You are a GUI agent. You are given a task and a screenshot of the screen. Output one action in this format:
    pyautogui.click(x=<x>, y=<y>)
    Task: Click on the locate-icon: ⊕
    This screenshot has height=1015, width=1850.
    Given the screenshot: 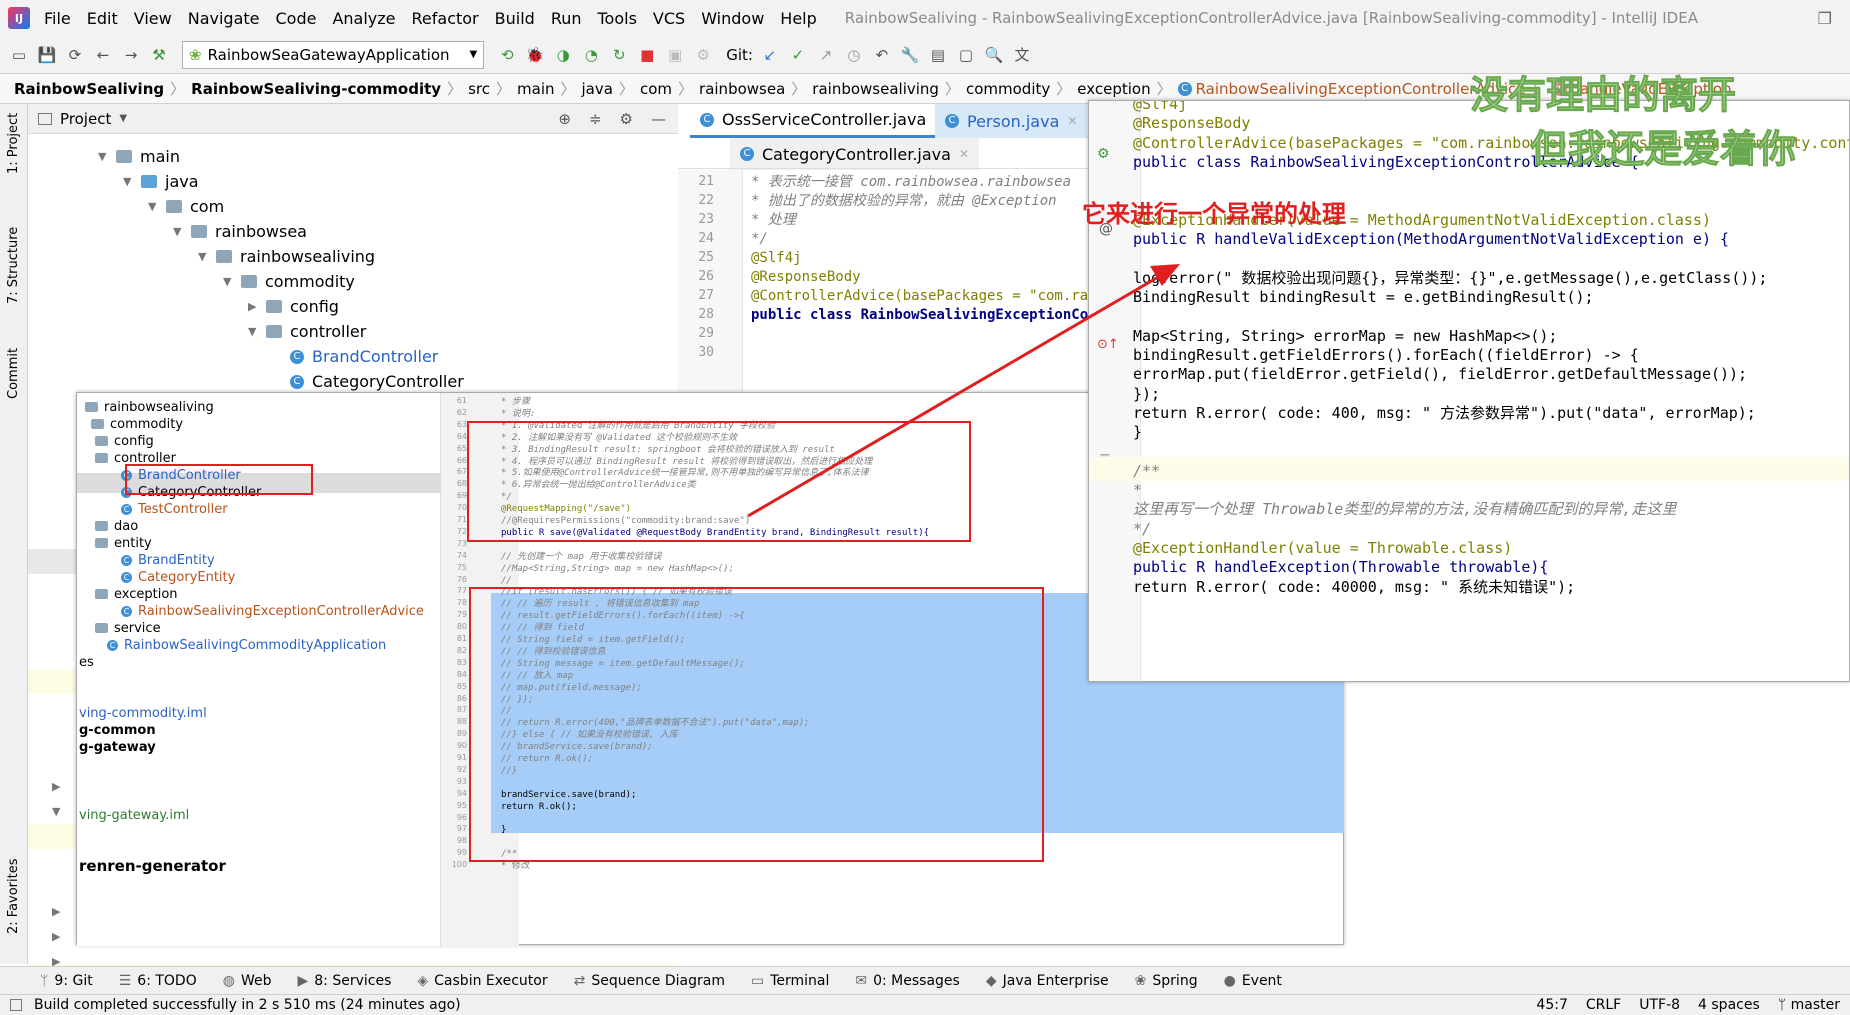 What is the action you would take?
    pyautogui.click(x=564, y=119)
    